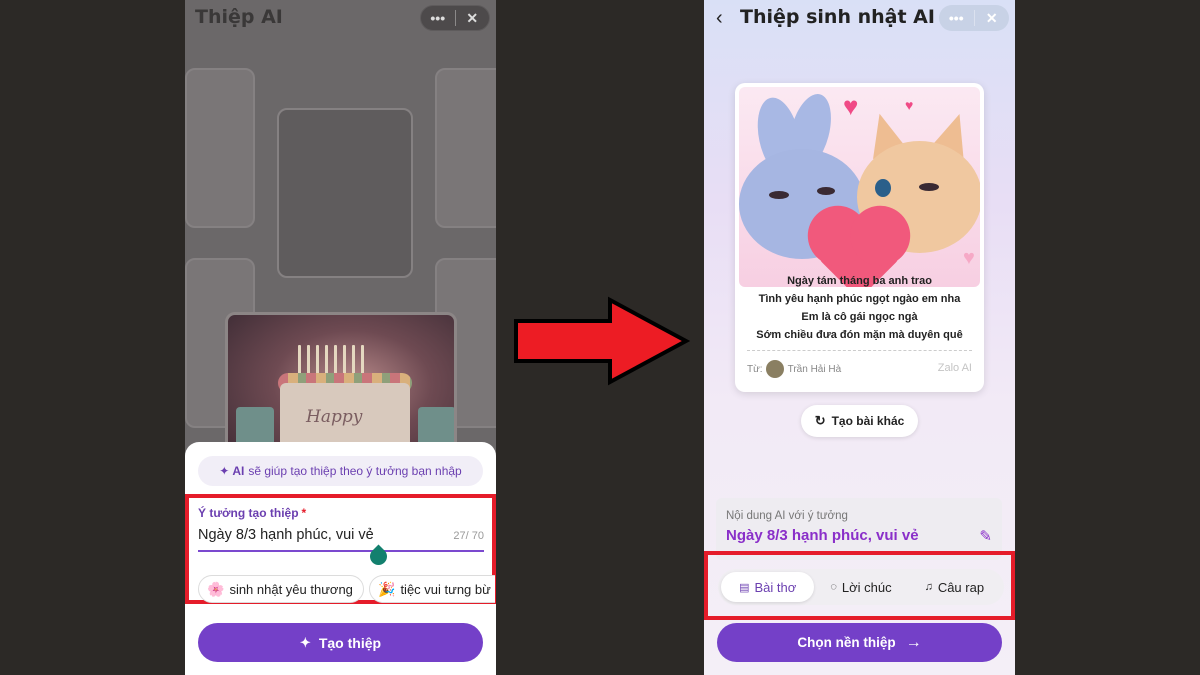  Describe the element at coordinates (787, 516) in the screenshot. I see `content-label: Nội dung AI với ý tưởng` at that location.